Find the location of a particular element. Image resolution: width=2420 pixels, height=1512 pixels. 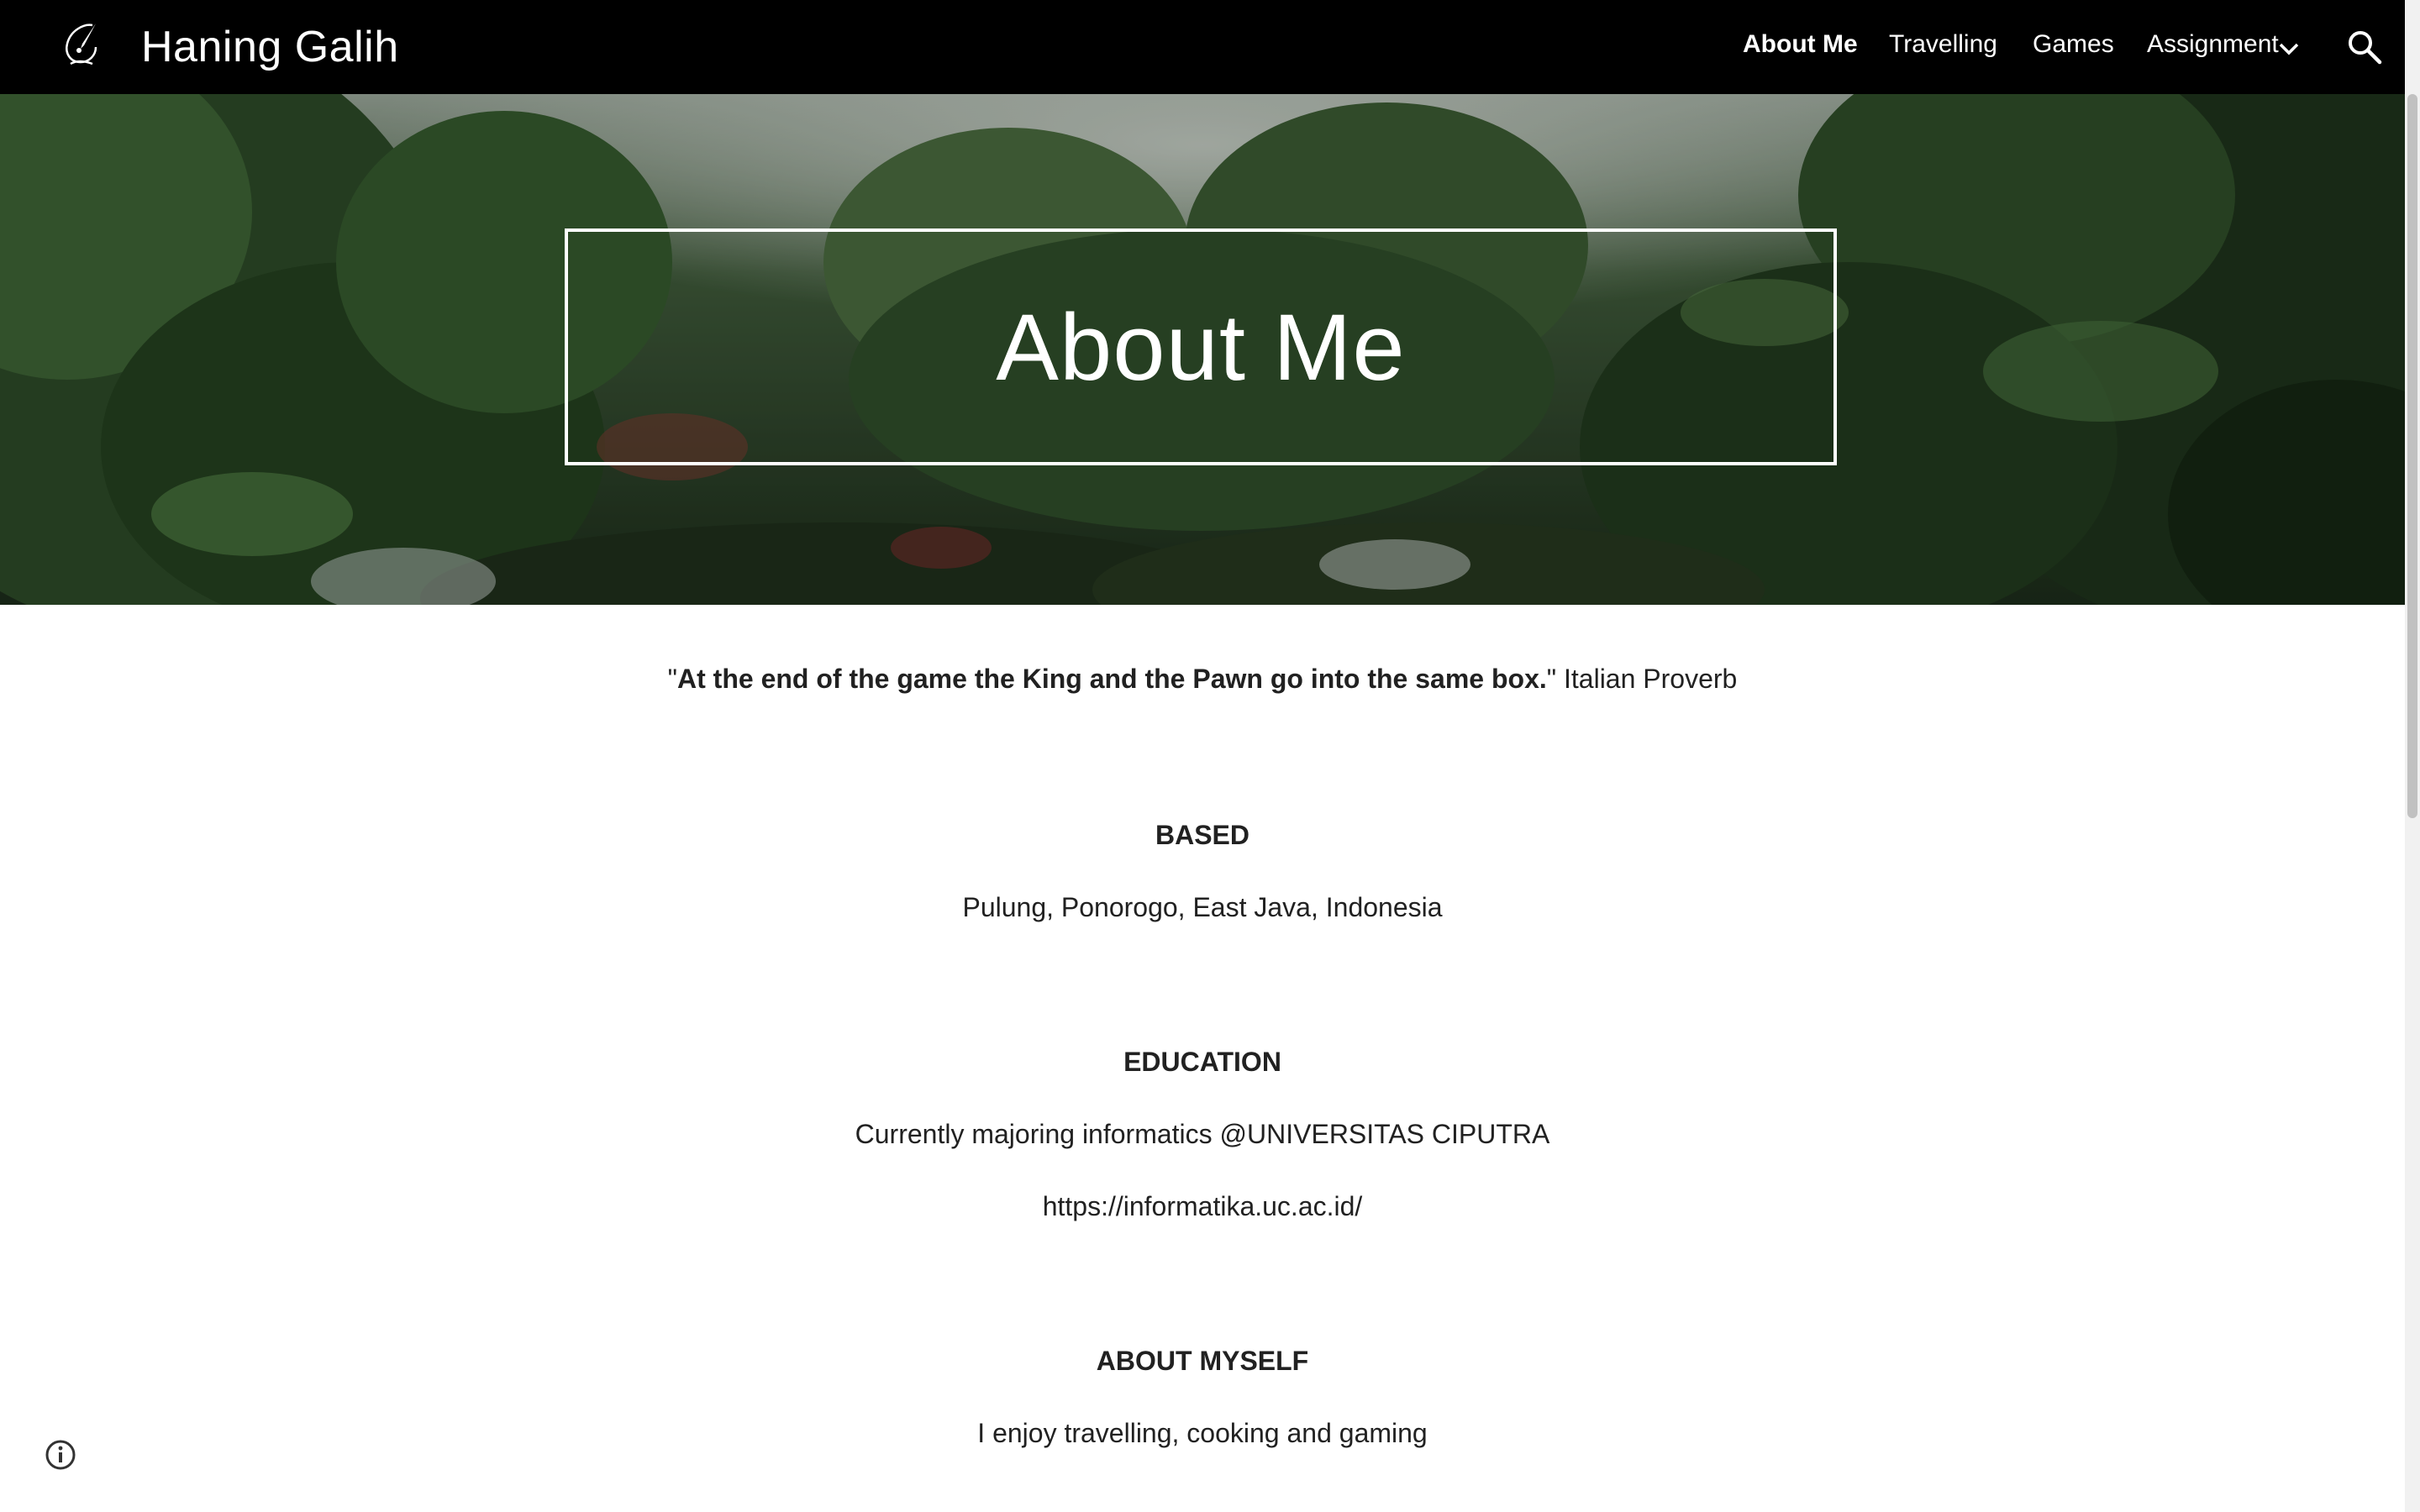

search-icon is located at coordinates (2364, 47).